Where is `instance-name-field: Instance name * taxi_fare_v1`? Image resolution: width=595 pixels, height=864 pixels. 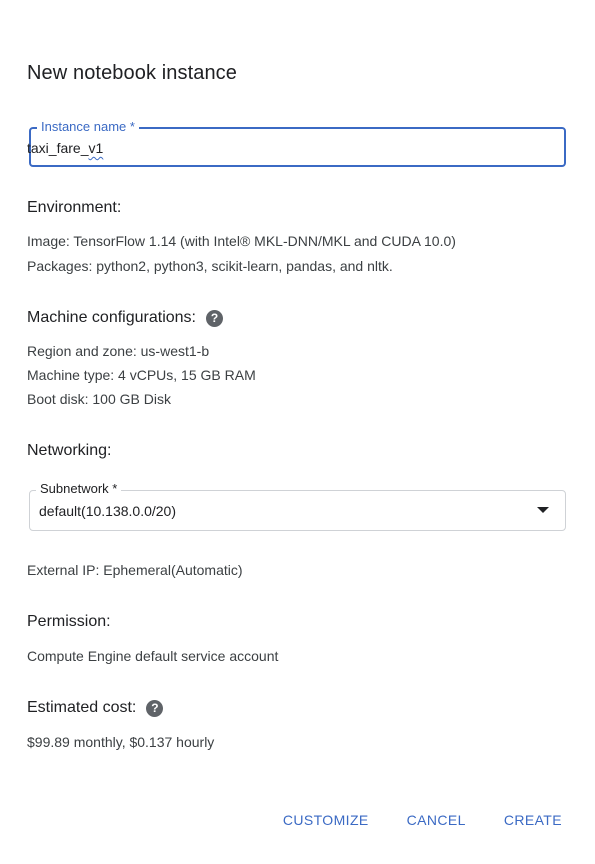 instance-name-field: Instance name * taxi_fare_v1 is located at coordinates (296, 143).